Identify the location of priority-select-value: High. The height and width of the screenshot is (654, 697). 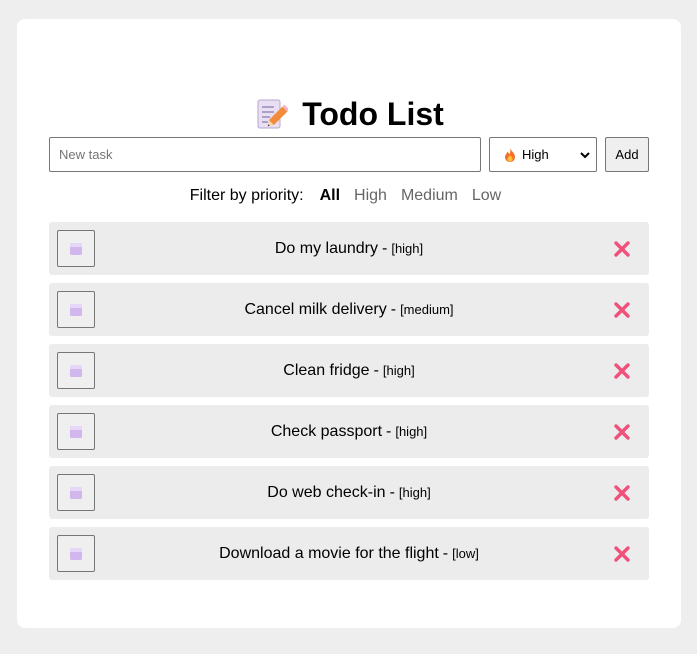
(535, 154).